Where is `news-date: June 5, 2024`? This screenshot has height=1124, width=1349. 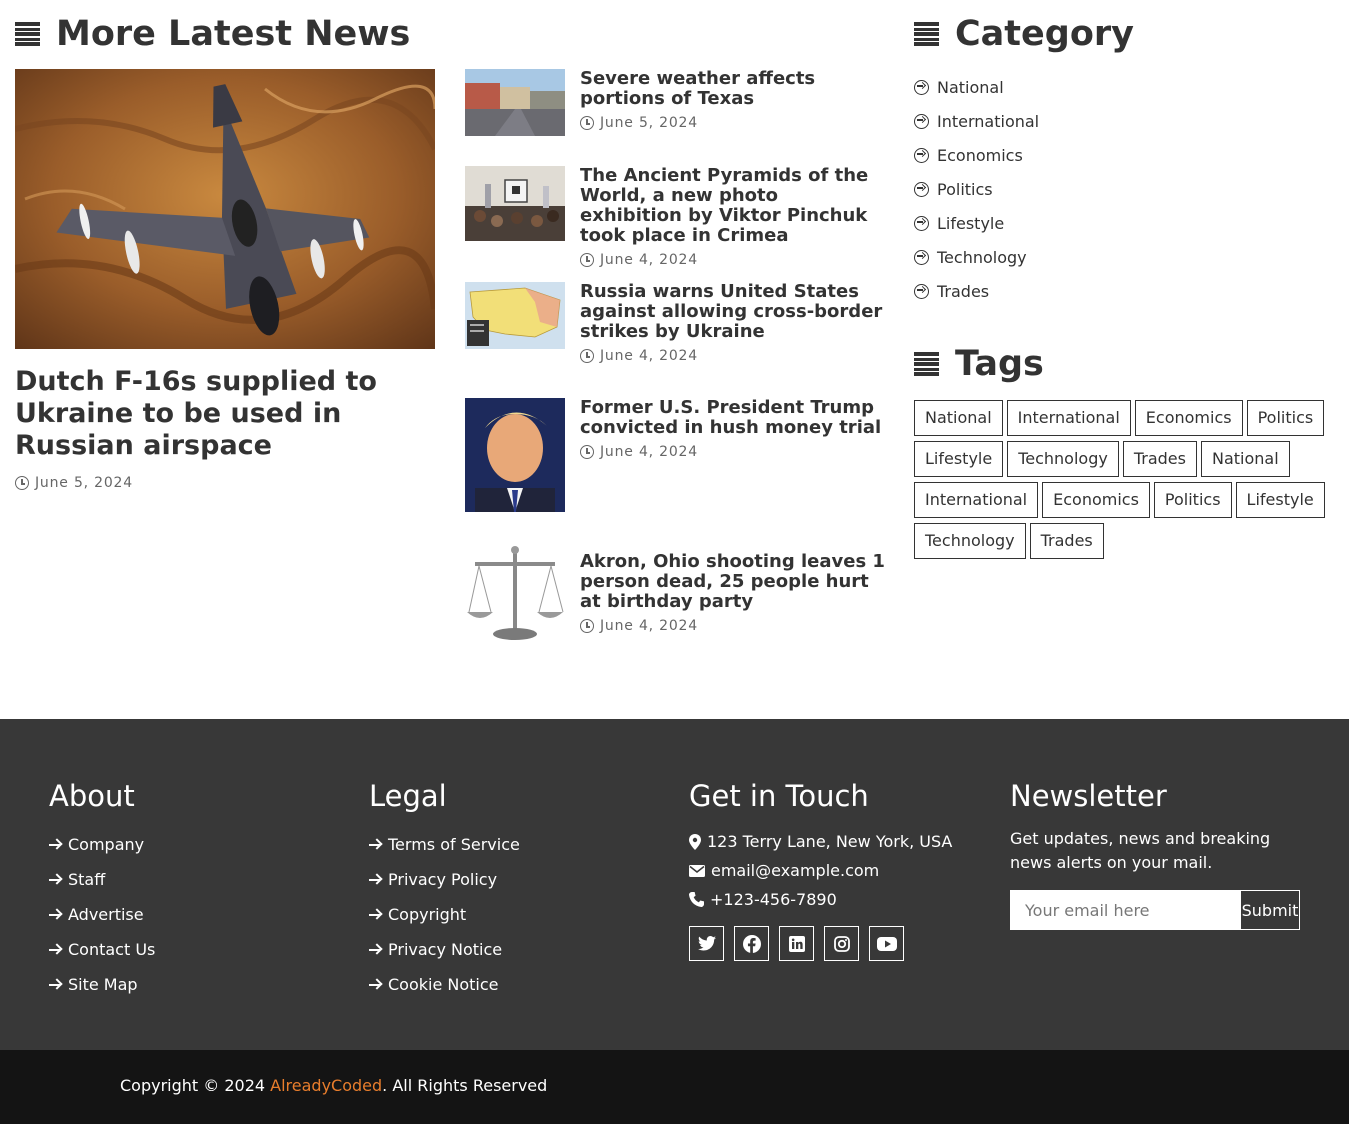 news-date: June 5, 2024 is located at coordinates (732, 123).